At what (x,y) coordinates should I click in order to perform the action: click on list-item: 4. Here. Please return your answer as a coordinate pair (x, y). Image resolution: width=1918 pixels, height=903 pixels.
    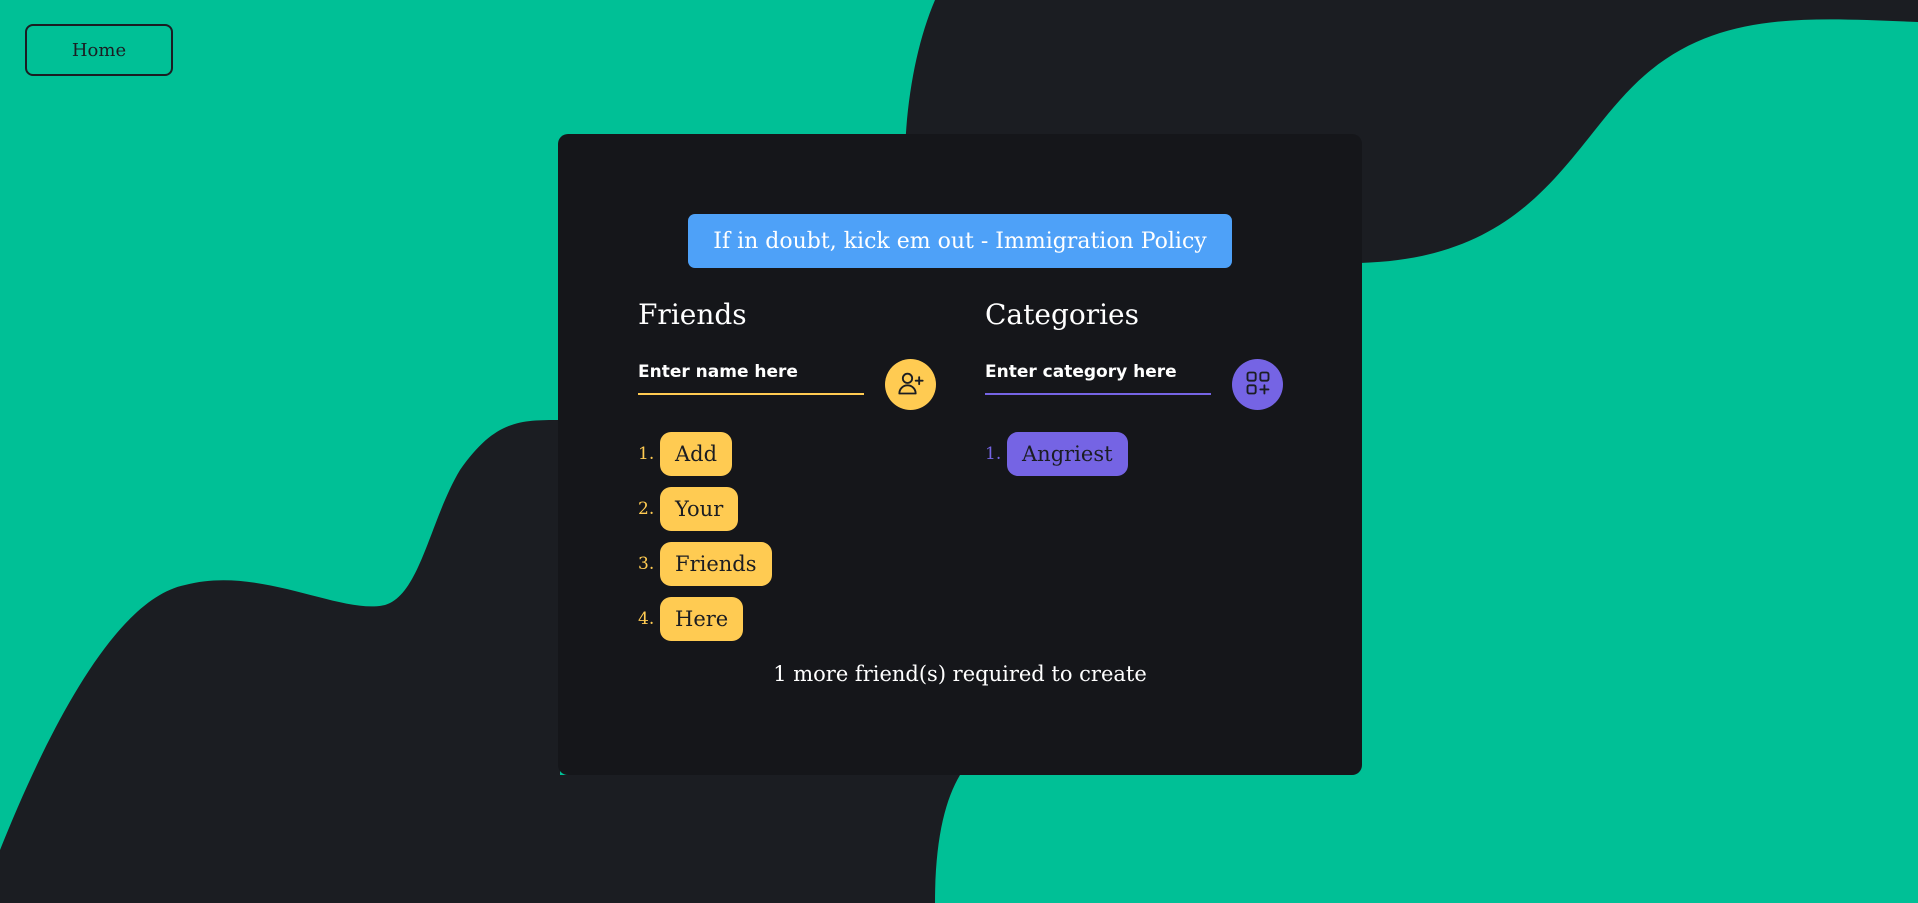
    Looking at the image, I should click on (705, 619).